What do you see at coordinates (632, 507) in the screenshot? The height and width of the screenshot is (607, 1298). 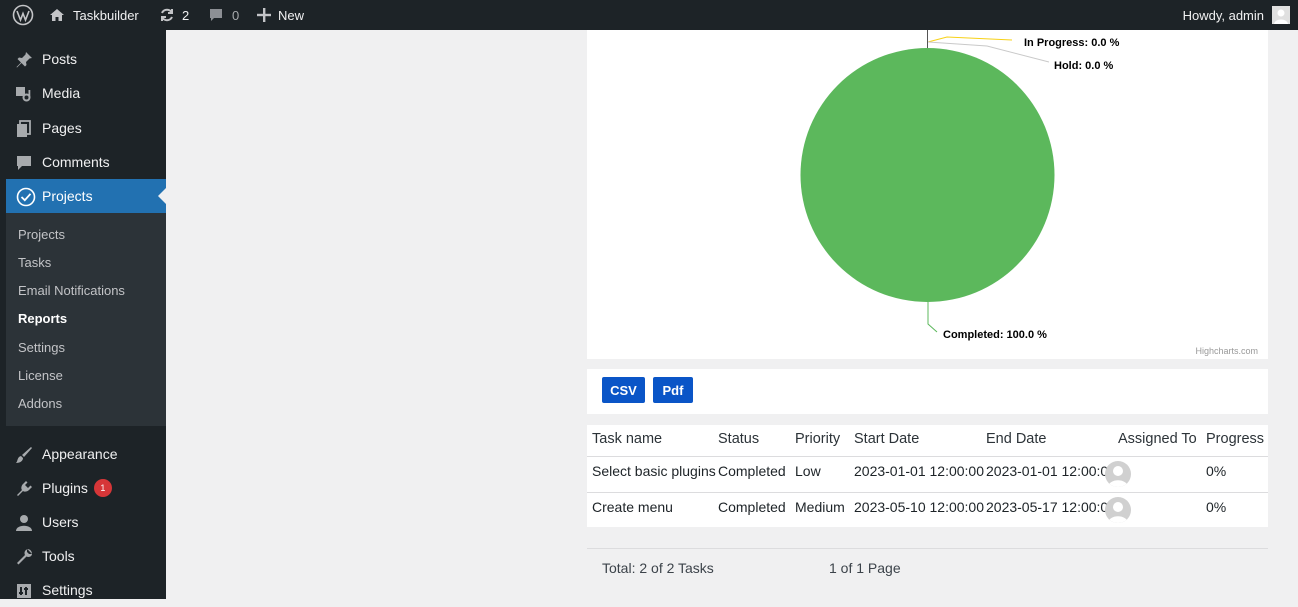 I see `task-name-cell: Create menu` at bounding box center [632, 507].